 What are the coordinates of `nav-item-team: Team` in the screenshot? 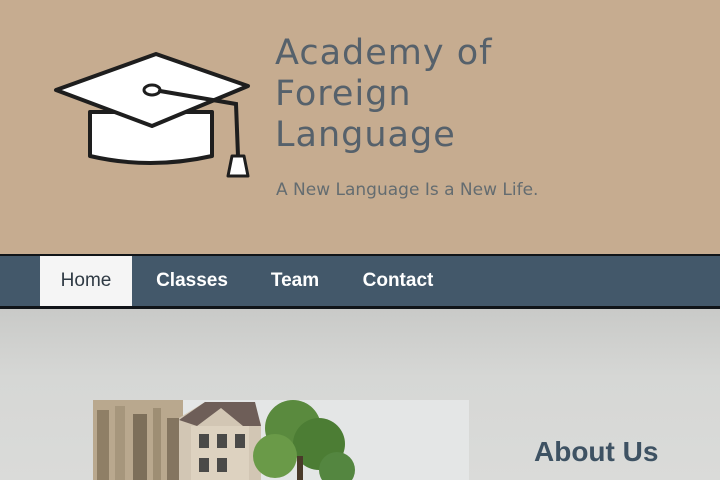 It's located at (295, 281).